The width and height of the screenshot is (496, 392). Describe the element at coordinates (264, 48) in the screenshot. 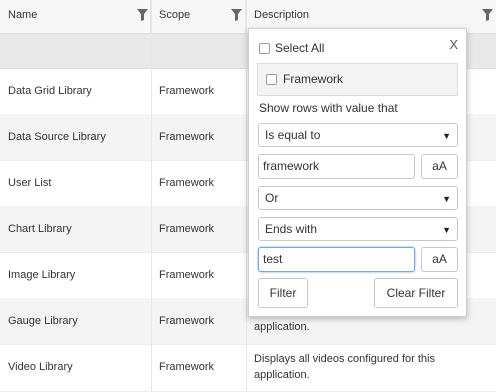

I see `select-all-checkbox` at that location.